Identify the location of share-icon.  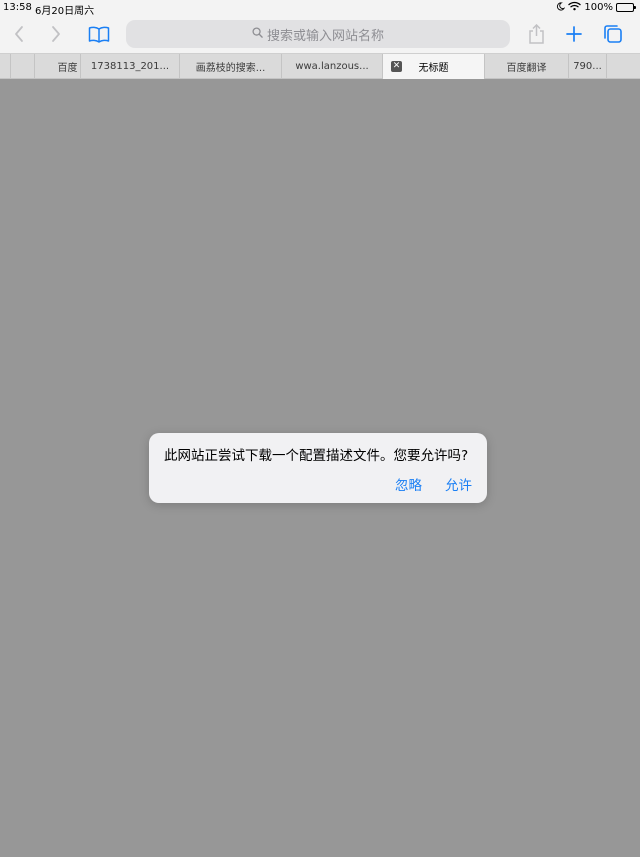
(536, 34).